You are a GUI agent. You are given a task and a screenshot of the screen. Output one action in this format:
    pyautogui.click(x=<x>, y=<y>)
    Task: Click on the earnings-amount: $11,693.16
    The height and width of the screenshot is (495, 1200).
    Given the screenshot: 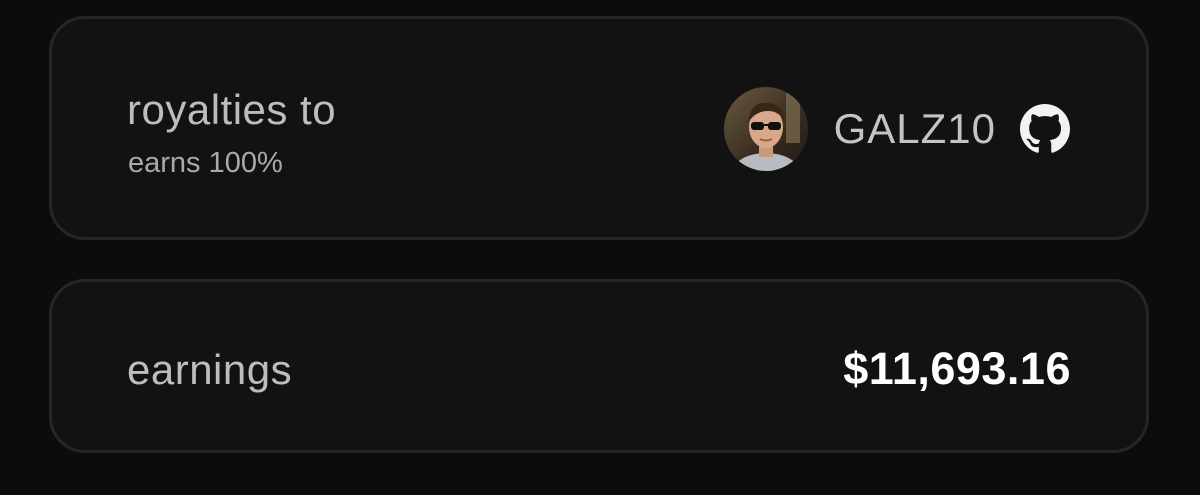 What is the action you would take?
    pyautogui.click(x=957, y=368)
    